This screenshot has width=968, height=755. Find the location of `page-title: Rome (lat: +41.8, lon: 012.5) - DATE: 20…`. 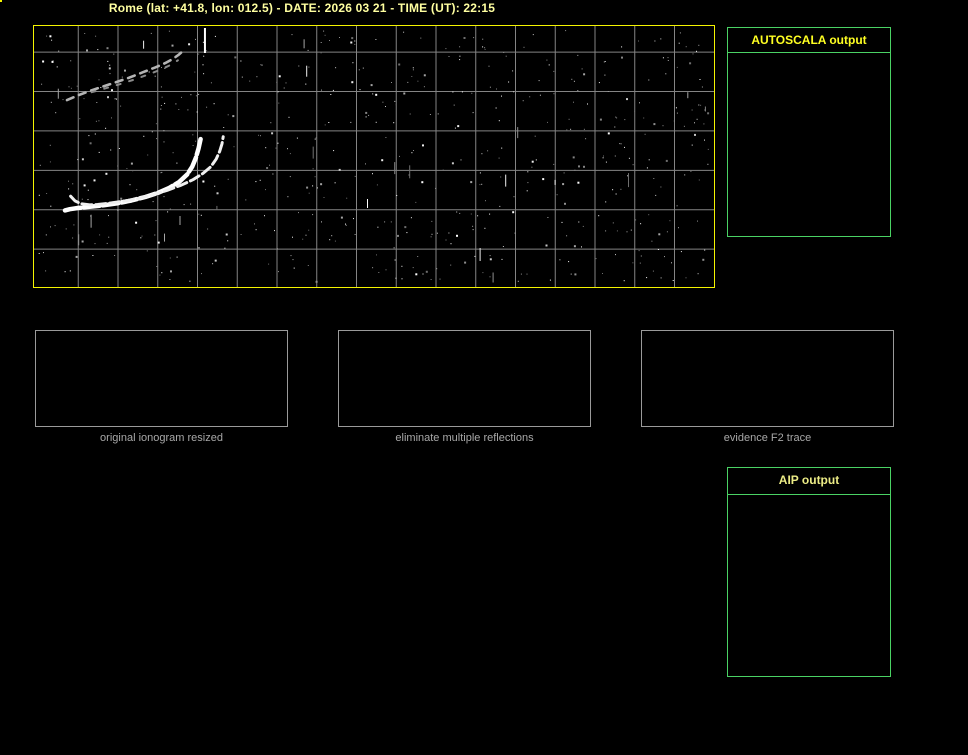

page-title: Rome (lat: +41.8, lon: 012.5) - DATE: 20… is located at coordinates (302, 8).